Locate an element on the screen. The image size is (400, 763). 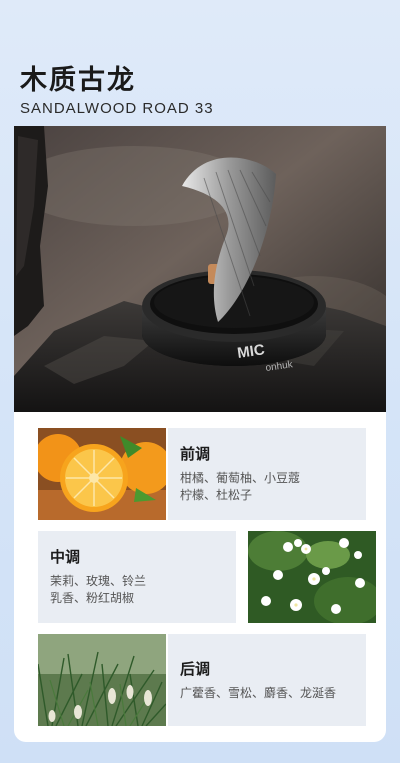
note-name: 前调 is located at coordinates (195, 454).